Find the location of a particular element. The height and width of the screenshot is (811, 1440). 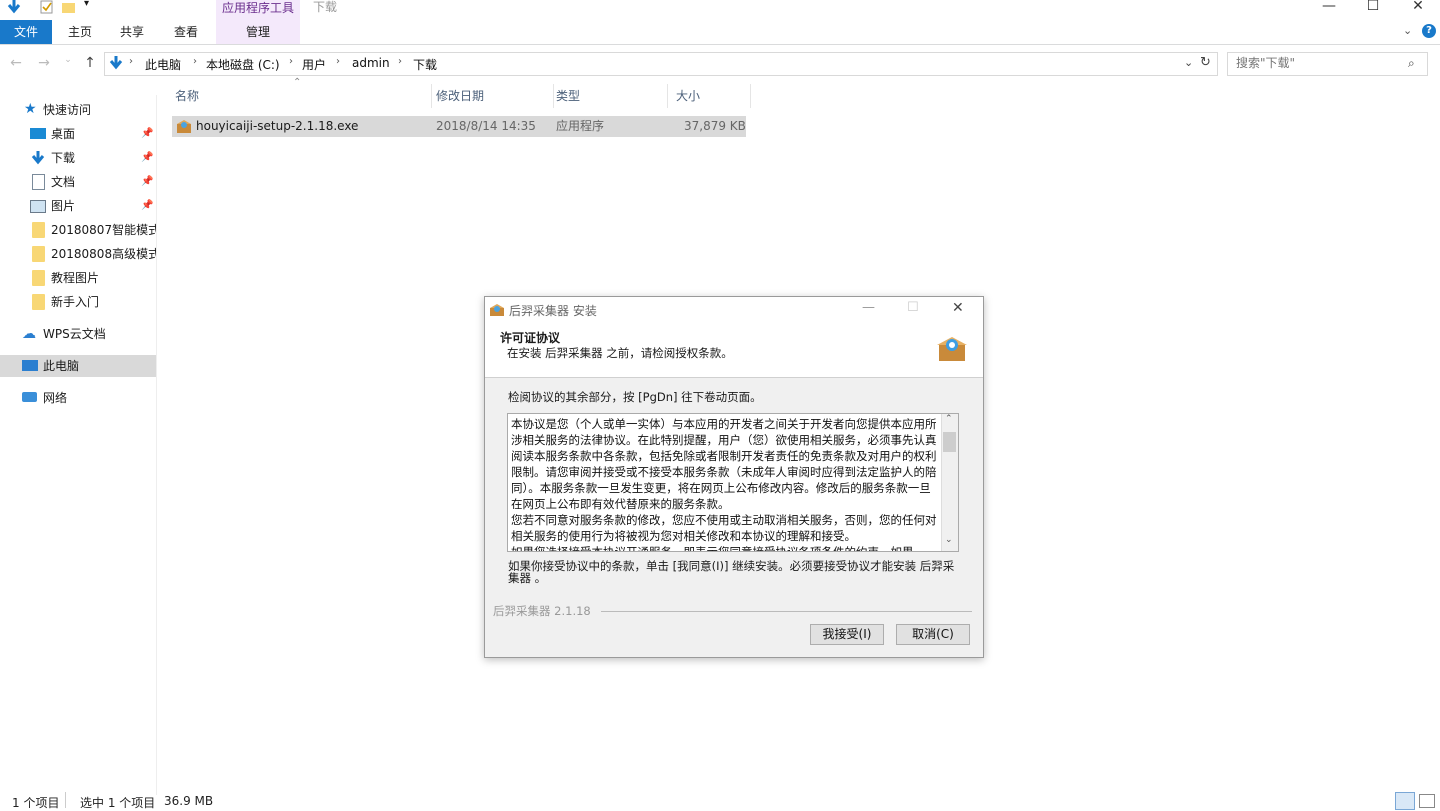

recent-locations-icon: ⌄ is located at coordinates (68, 65).